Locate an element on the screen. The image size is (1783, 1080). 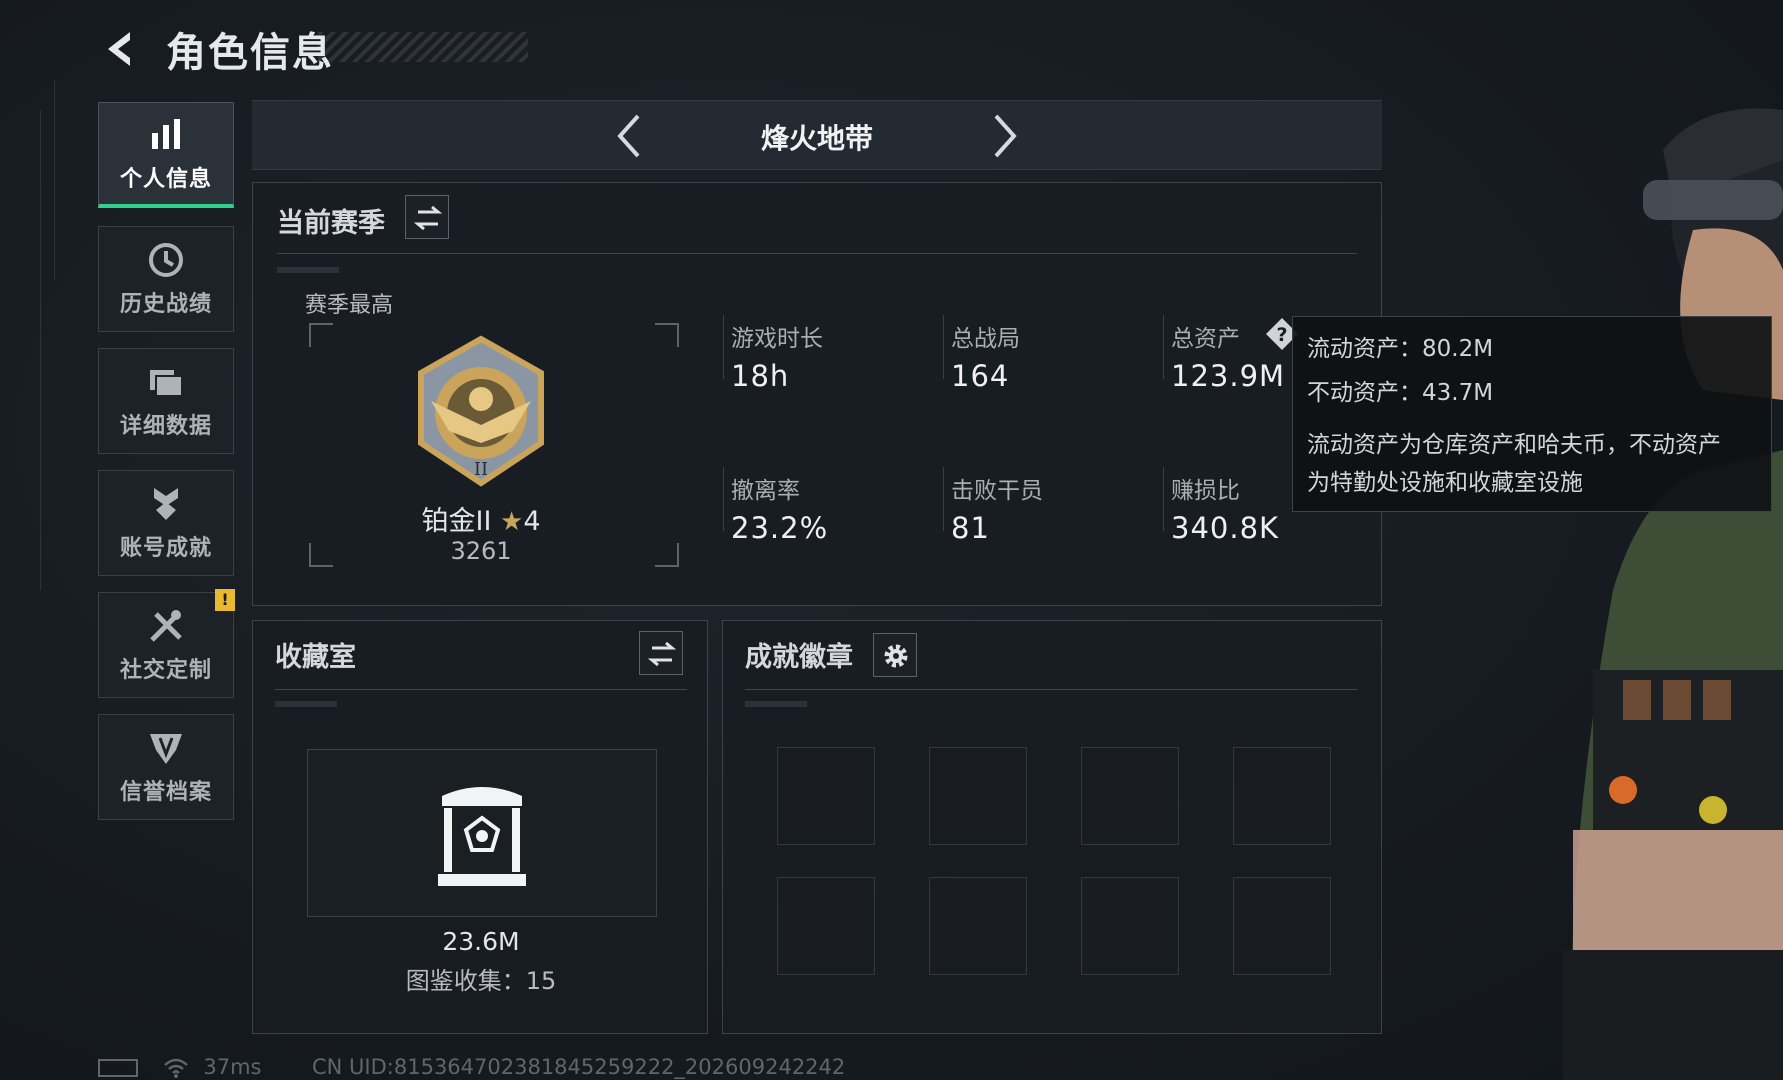
shield-icon is located at coordinates (166, 749).